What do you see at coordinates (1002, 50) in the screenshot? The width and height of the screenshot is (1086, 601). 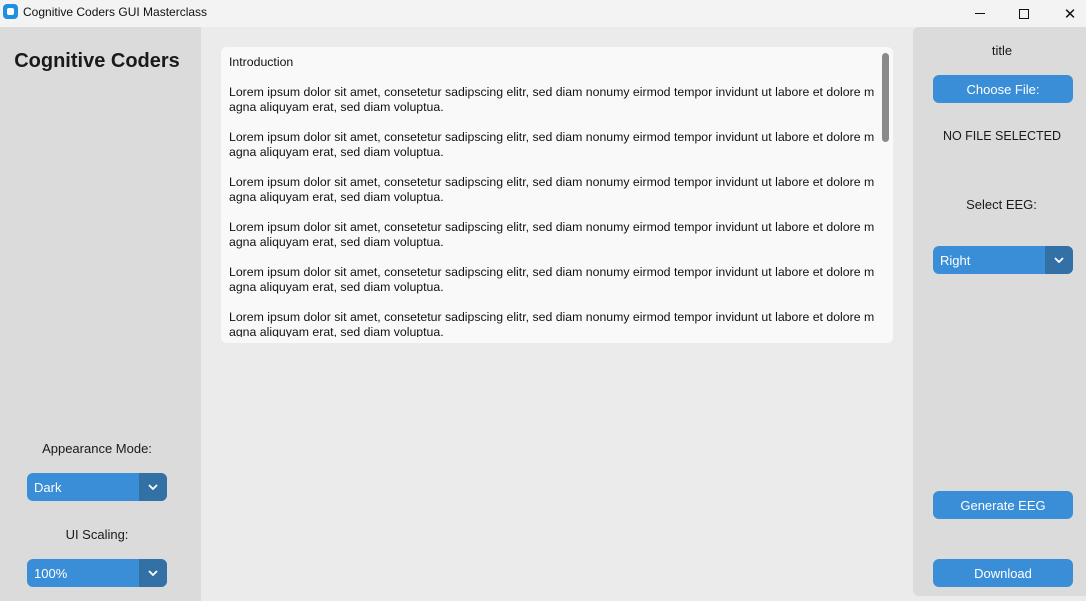 I see `panel-title: title` at bounding box center [1002, 50].